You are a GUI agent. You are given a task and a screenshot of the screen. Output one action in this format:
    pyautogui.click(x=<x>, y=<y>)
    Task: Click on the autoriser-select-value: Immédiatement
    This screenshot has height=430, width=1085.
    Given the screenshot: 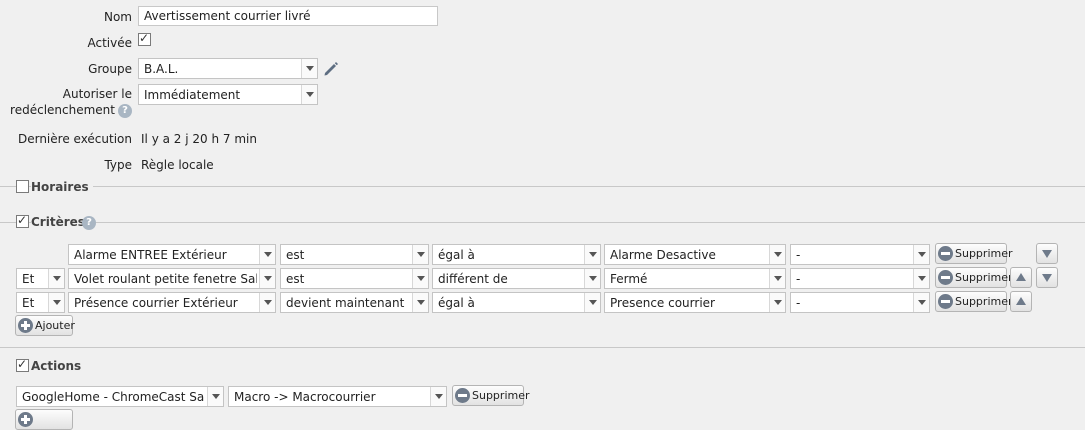 What is the action you would take?
    pyautogui.click(x=192, y=95)
    